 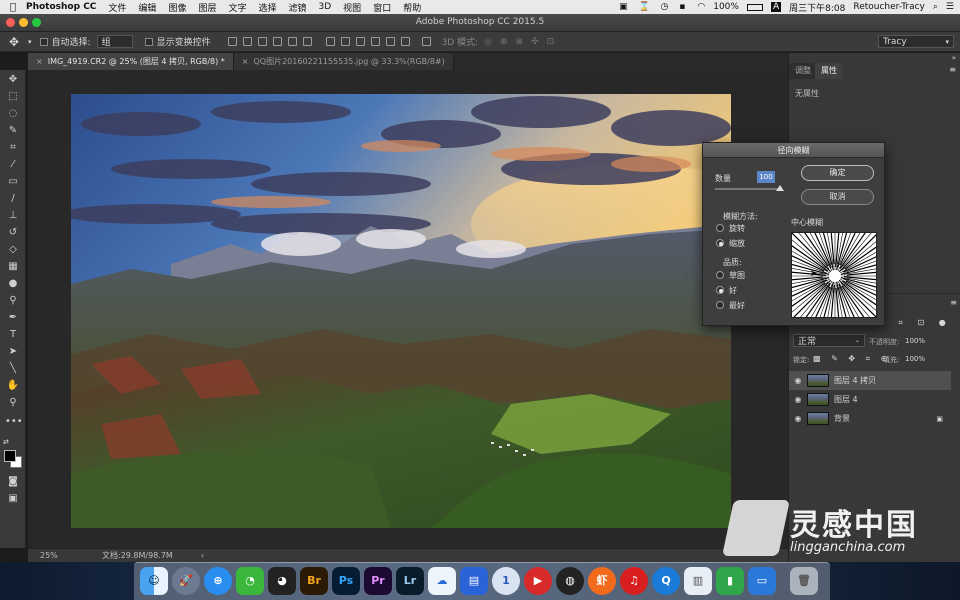 I want to click on foreground-color, so click(x=10, y=456).